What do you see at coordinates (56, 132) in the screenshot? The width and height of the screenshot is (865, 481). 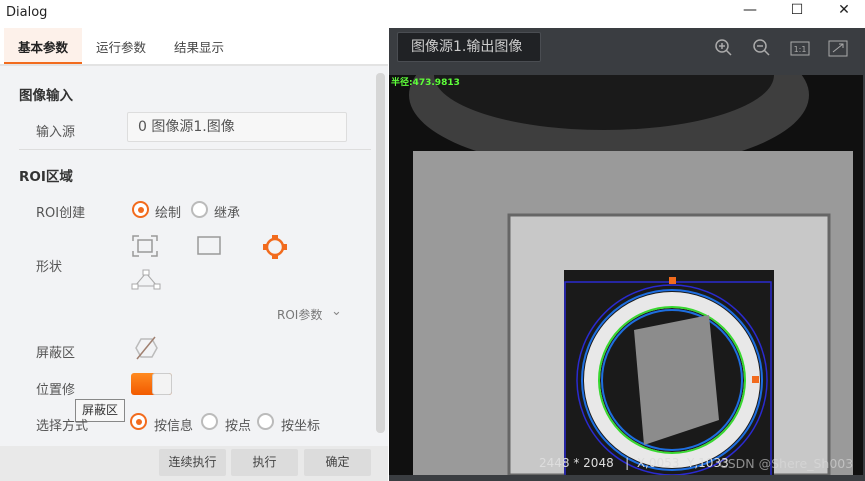 I see `source-label: 输入源` at bounding box center [56, 132].